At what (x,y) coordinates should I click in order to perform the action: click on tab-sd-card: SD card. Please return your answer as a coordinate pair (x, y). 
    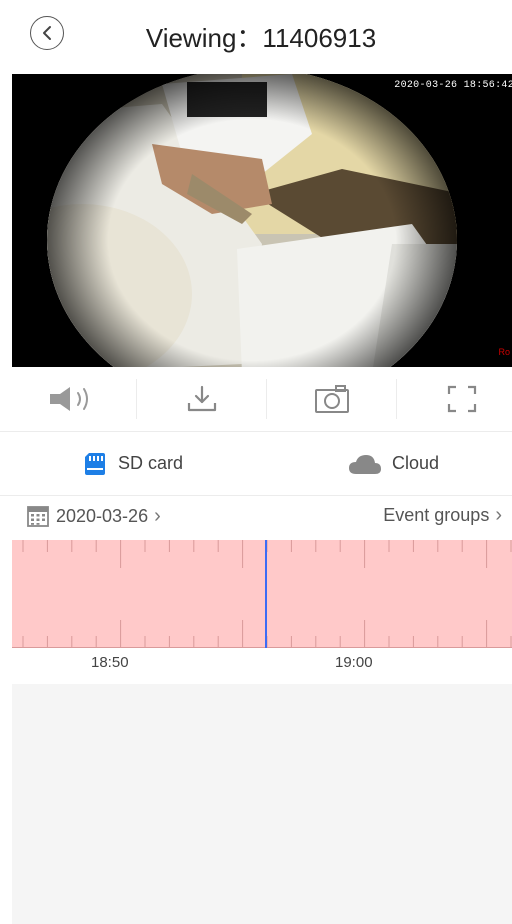
    Looking at the image, I should click on (132, 463).